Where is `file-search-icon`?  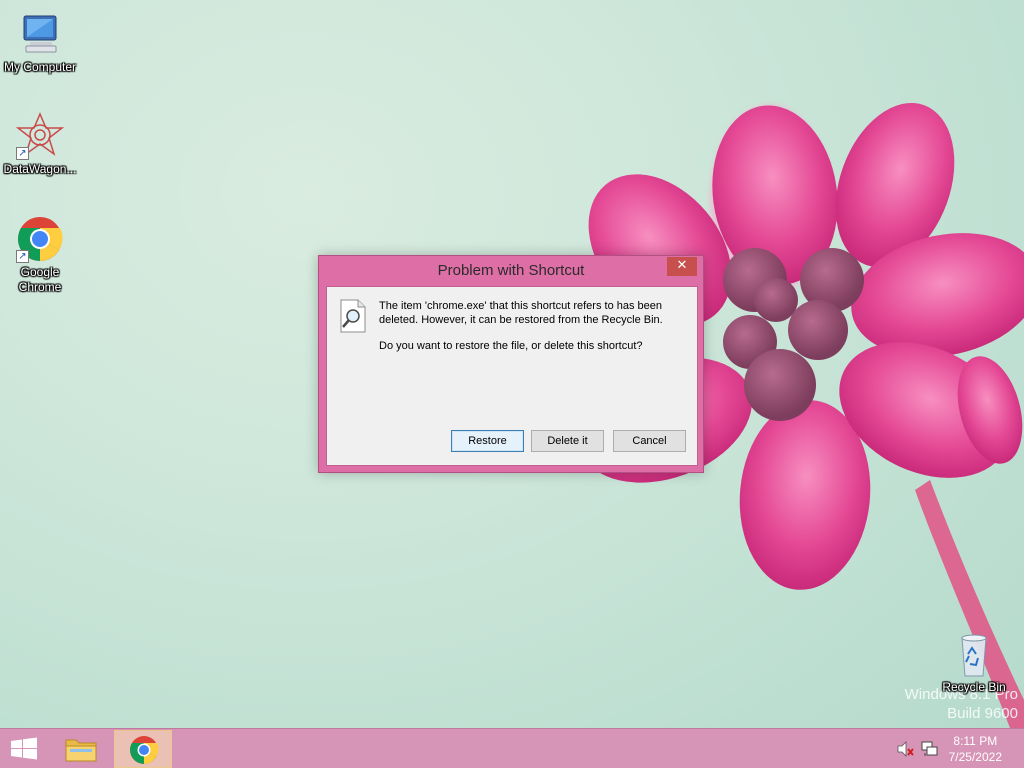
file-search-icon is located at coordinates (353, 316).